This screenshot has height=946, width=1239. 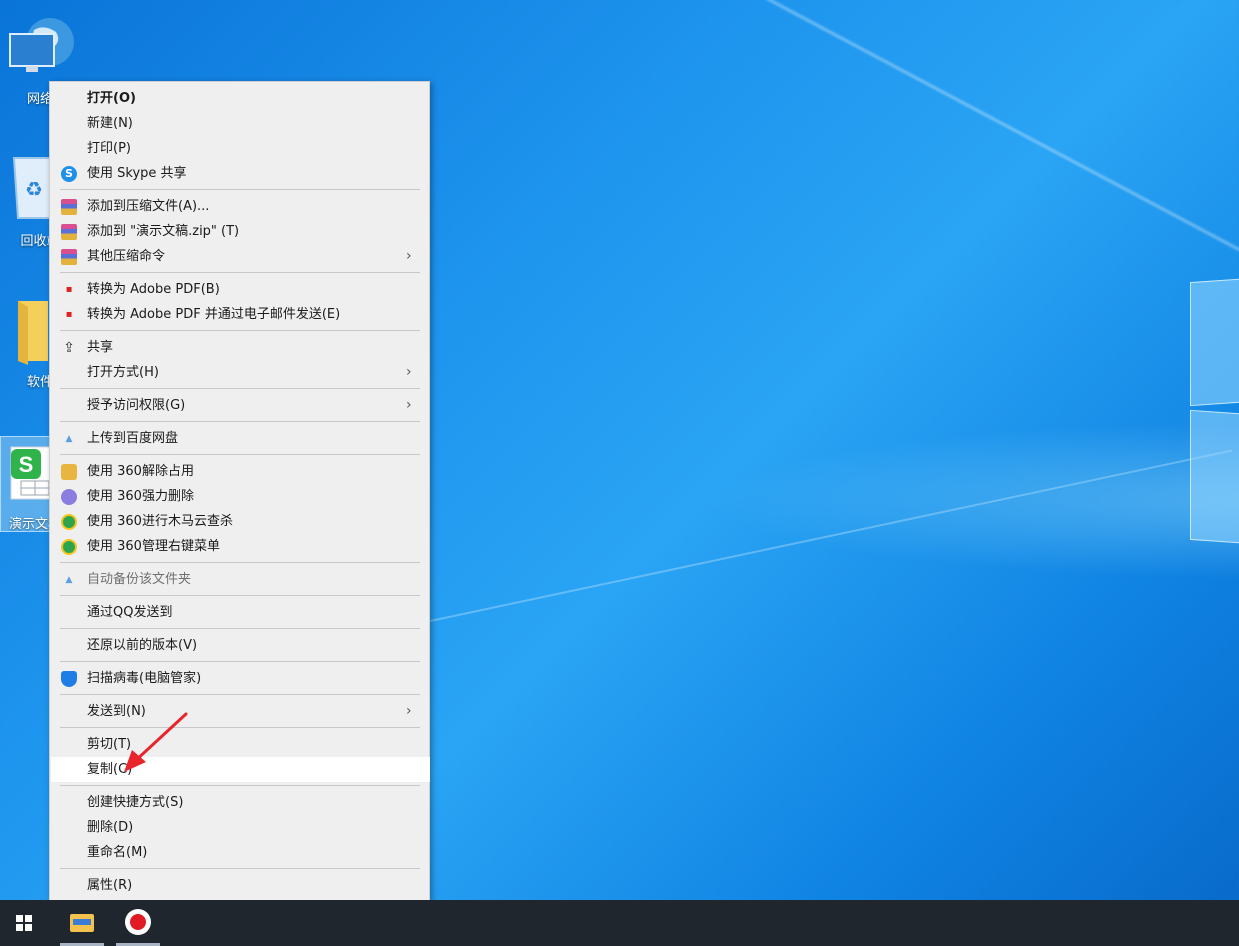 What do you see at coordinates (240, 405) in the screenshot?
I see `menu-item-grant-access: 授予访问权限(G) ›` at bounding box center [240, 405].